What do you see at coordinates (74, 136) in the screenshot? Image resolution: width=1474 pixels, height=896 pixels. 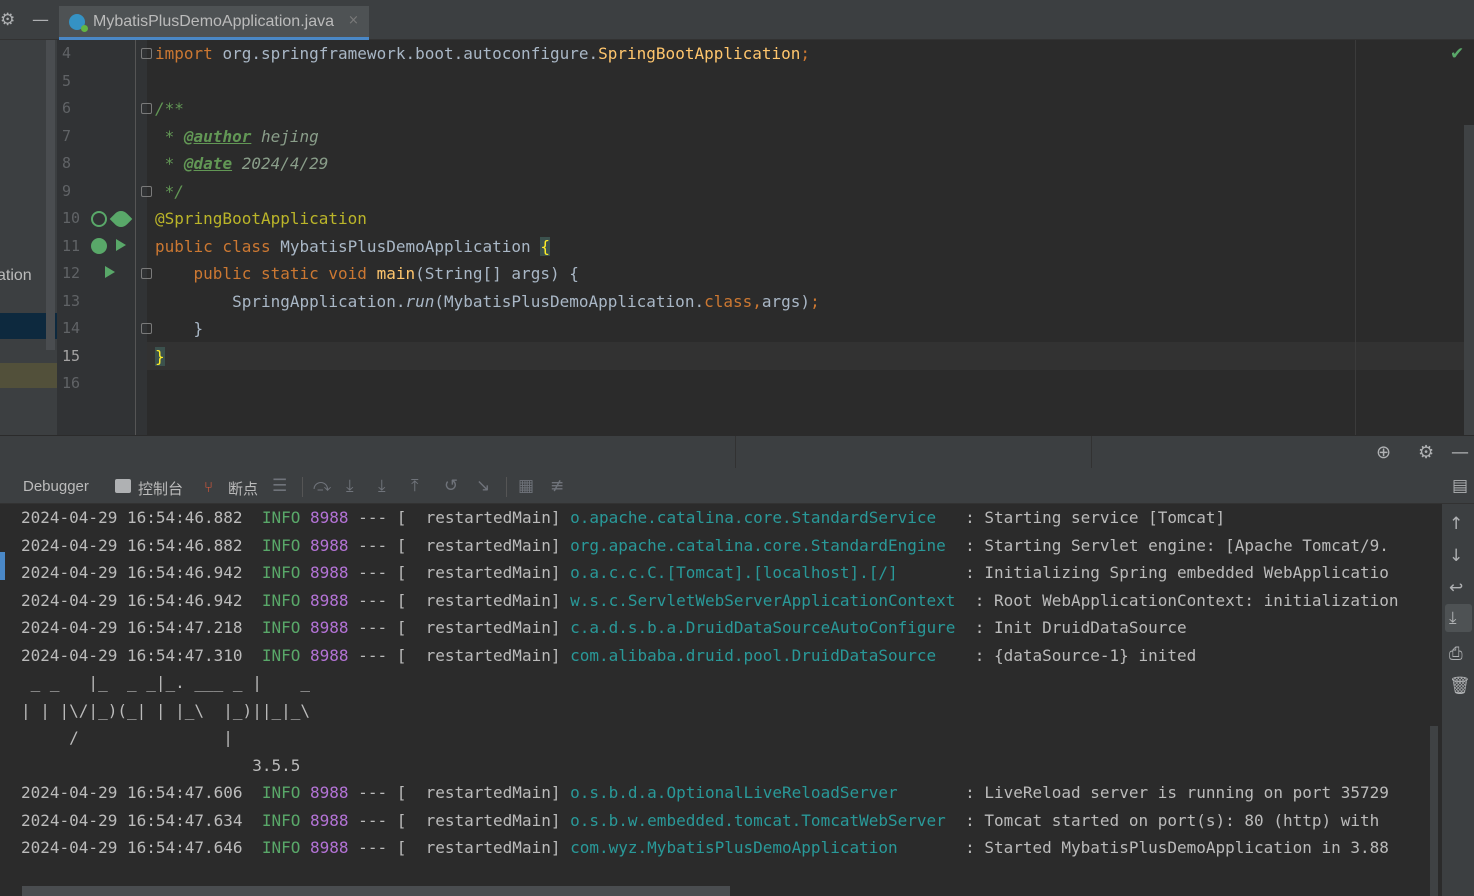 I see `line-number: 7` at bounding box center [74, 136].